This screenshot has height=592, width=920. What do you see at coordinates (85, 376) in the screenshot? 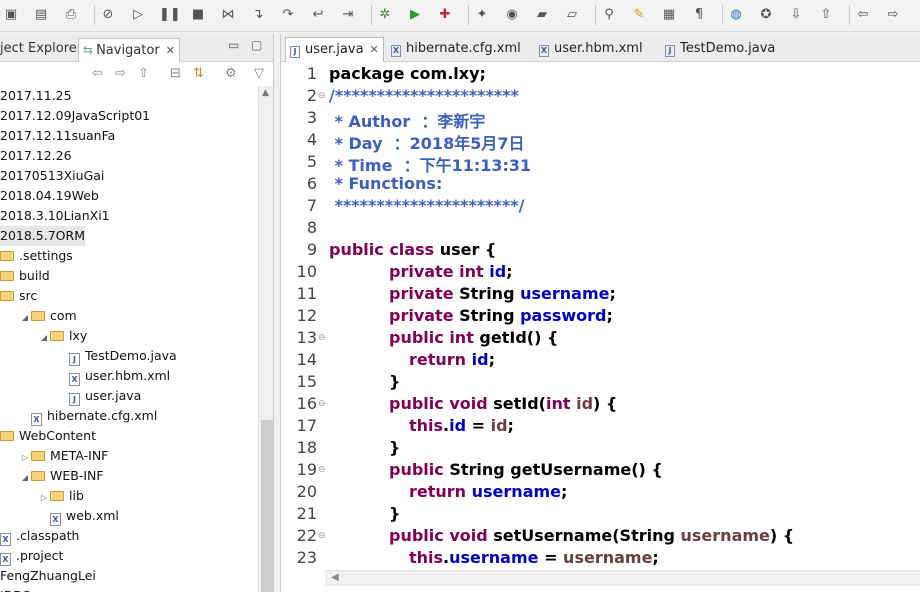
I see `tree-item: Xuser.hbm.xml` at bounding box center [85, 376].